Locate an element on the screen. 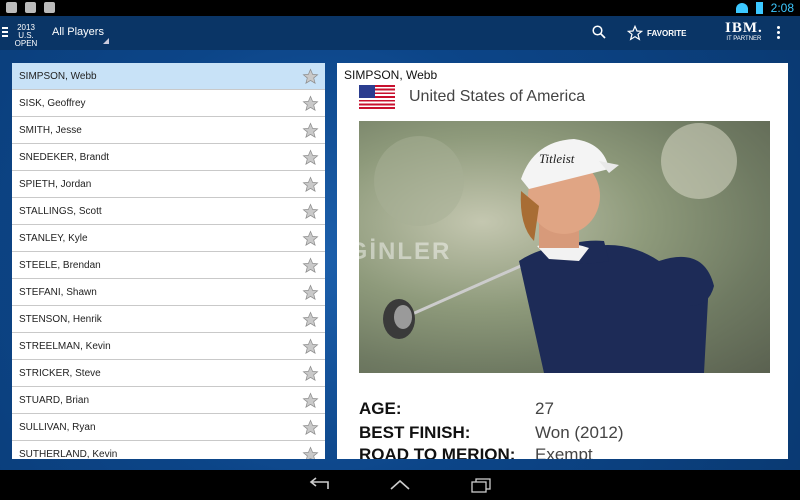 The height and width of the screenshot is (500, 800). favorite-label: FAVORITE is located at coordinates (667, 33).